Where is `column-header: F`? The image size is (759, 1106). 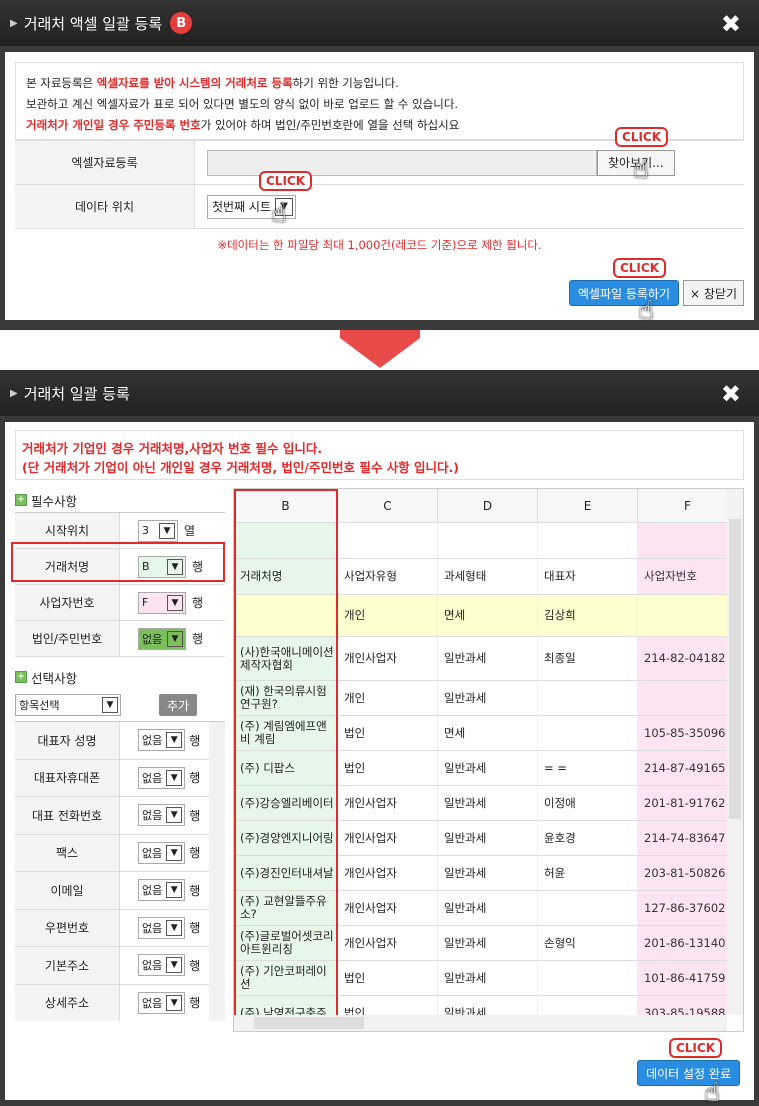 column-header: F is located at coordinates (682, 506).